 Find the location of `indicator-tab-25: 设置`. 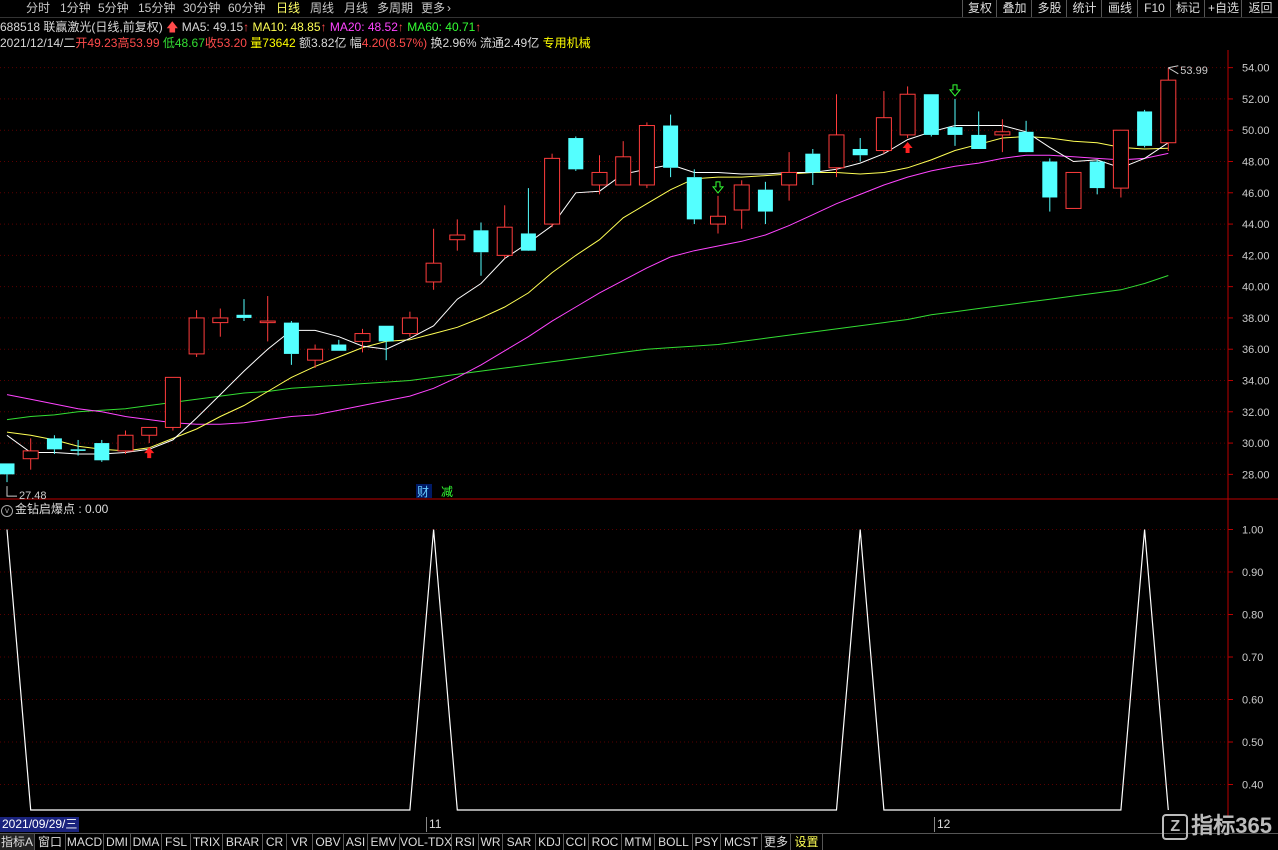

indicator-tab-25: 设置 is located at coordinates (807, 842).